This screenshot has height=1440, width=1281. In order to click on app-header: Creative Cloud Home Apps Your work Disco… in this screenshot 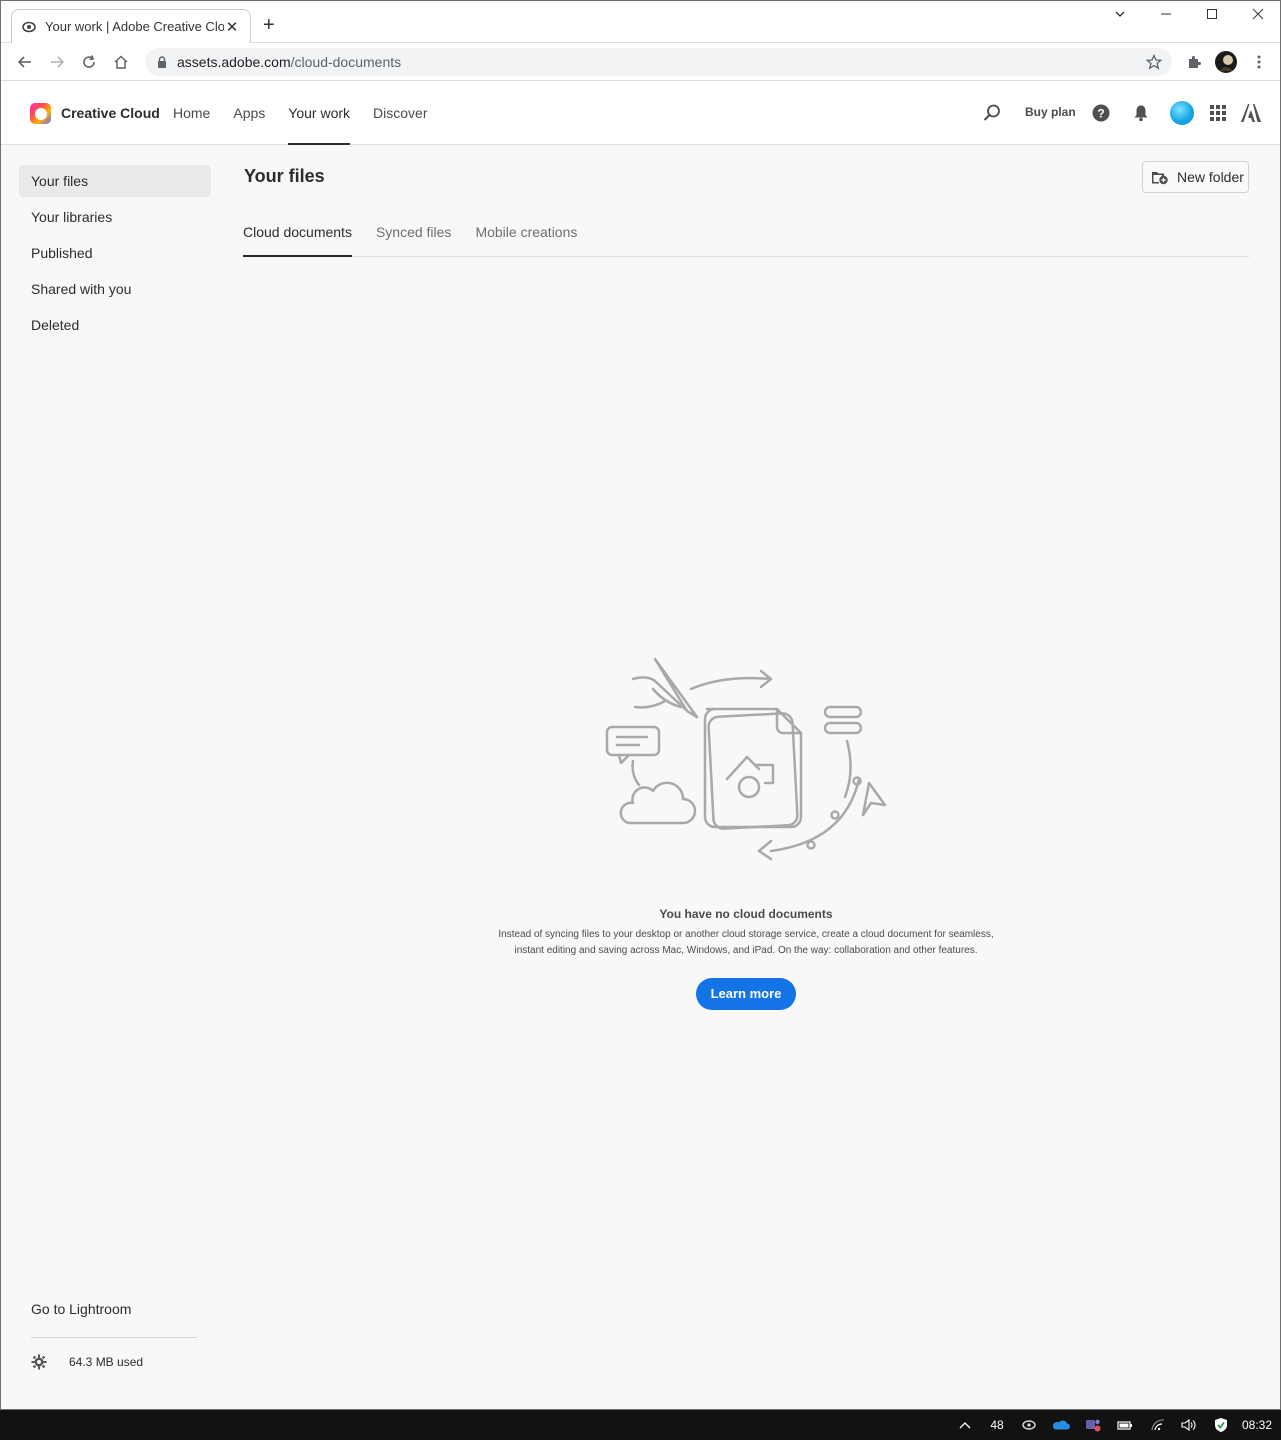, I will do `click(640, 113)`.